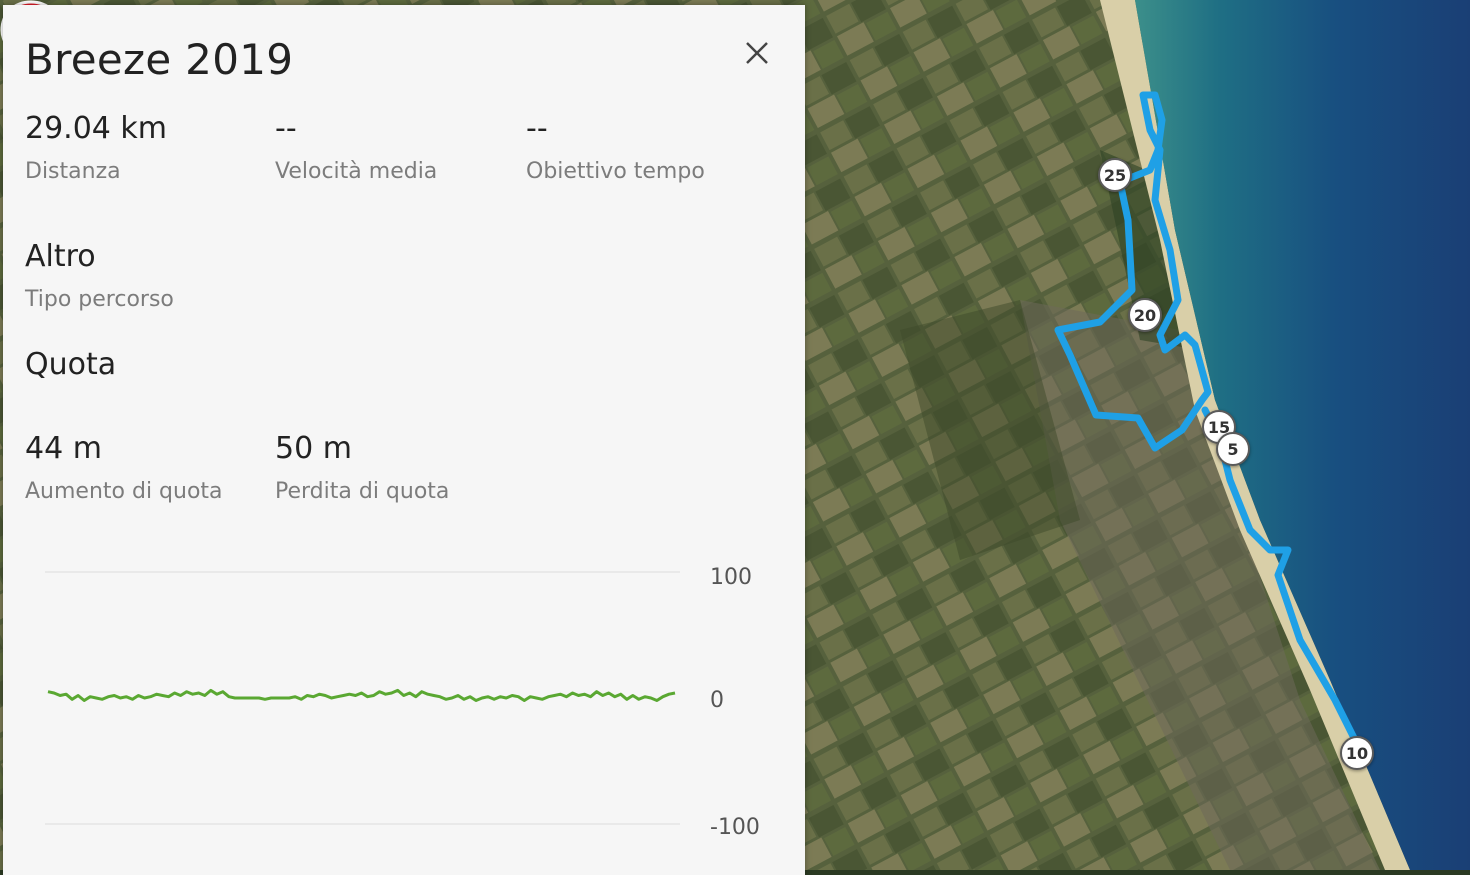 This screenshot has width=1470, height=875. What do you see at coordinates (717, 700) in the screenshot?
I see `y-tick-mid: 0` at bounding box center [717, 700].